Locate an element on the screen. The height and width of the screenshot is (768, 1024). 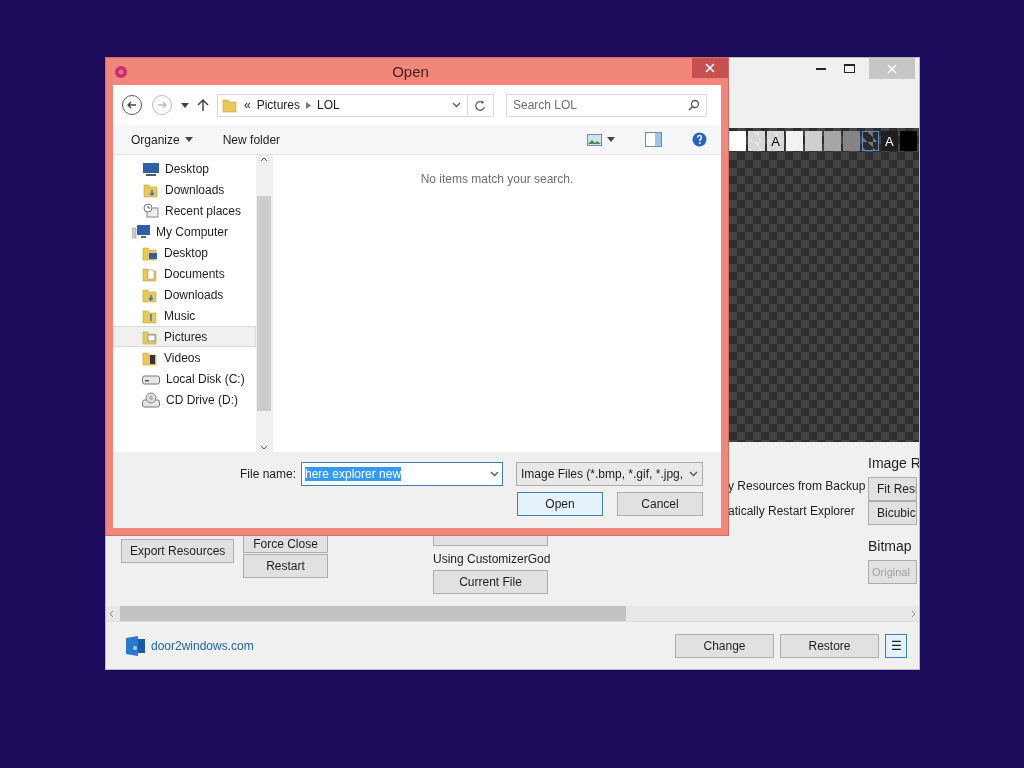
clock-icon is located at coordinates (151, 210).